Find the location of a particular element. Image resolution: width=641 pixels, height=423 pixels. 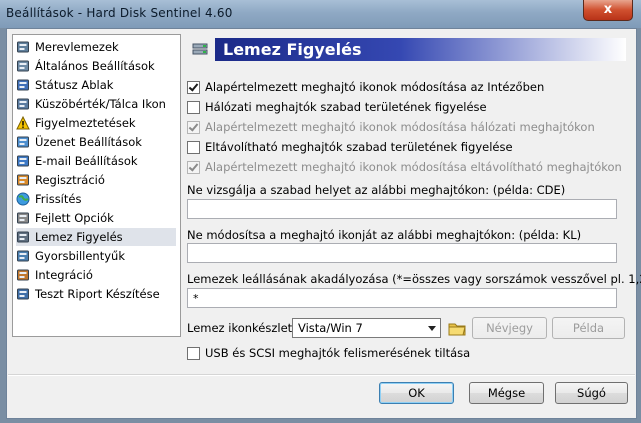

sidebar-item-5: Figyelmeztetések is located at coordinates (96, 123).